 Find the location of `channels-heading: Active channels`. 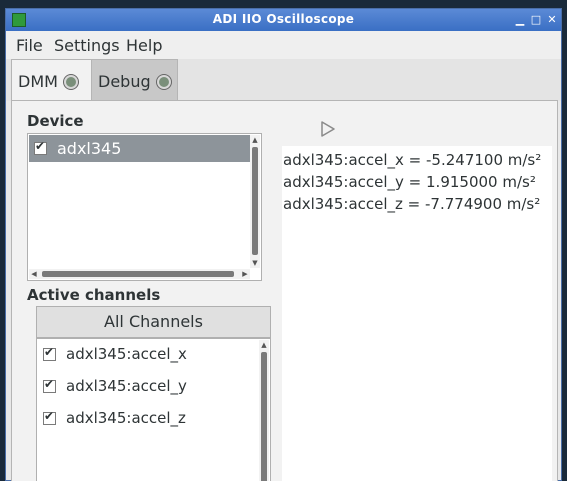

channels-heading: Active channels is located at coordinates (94, 295).